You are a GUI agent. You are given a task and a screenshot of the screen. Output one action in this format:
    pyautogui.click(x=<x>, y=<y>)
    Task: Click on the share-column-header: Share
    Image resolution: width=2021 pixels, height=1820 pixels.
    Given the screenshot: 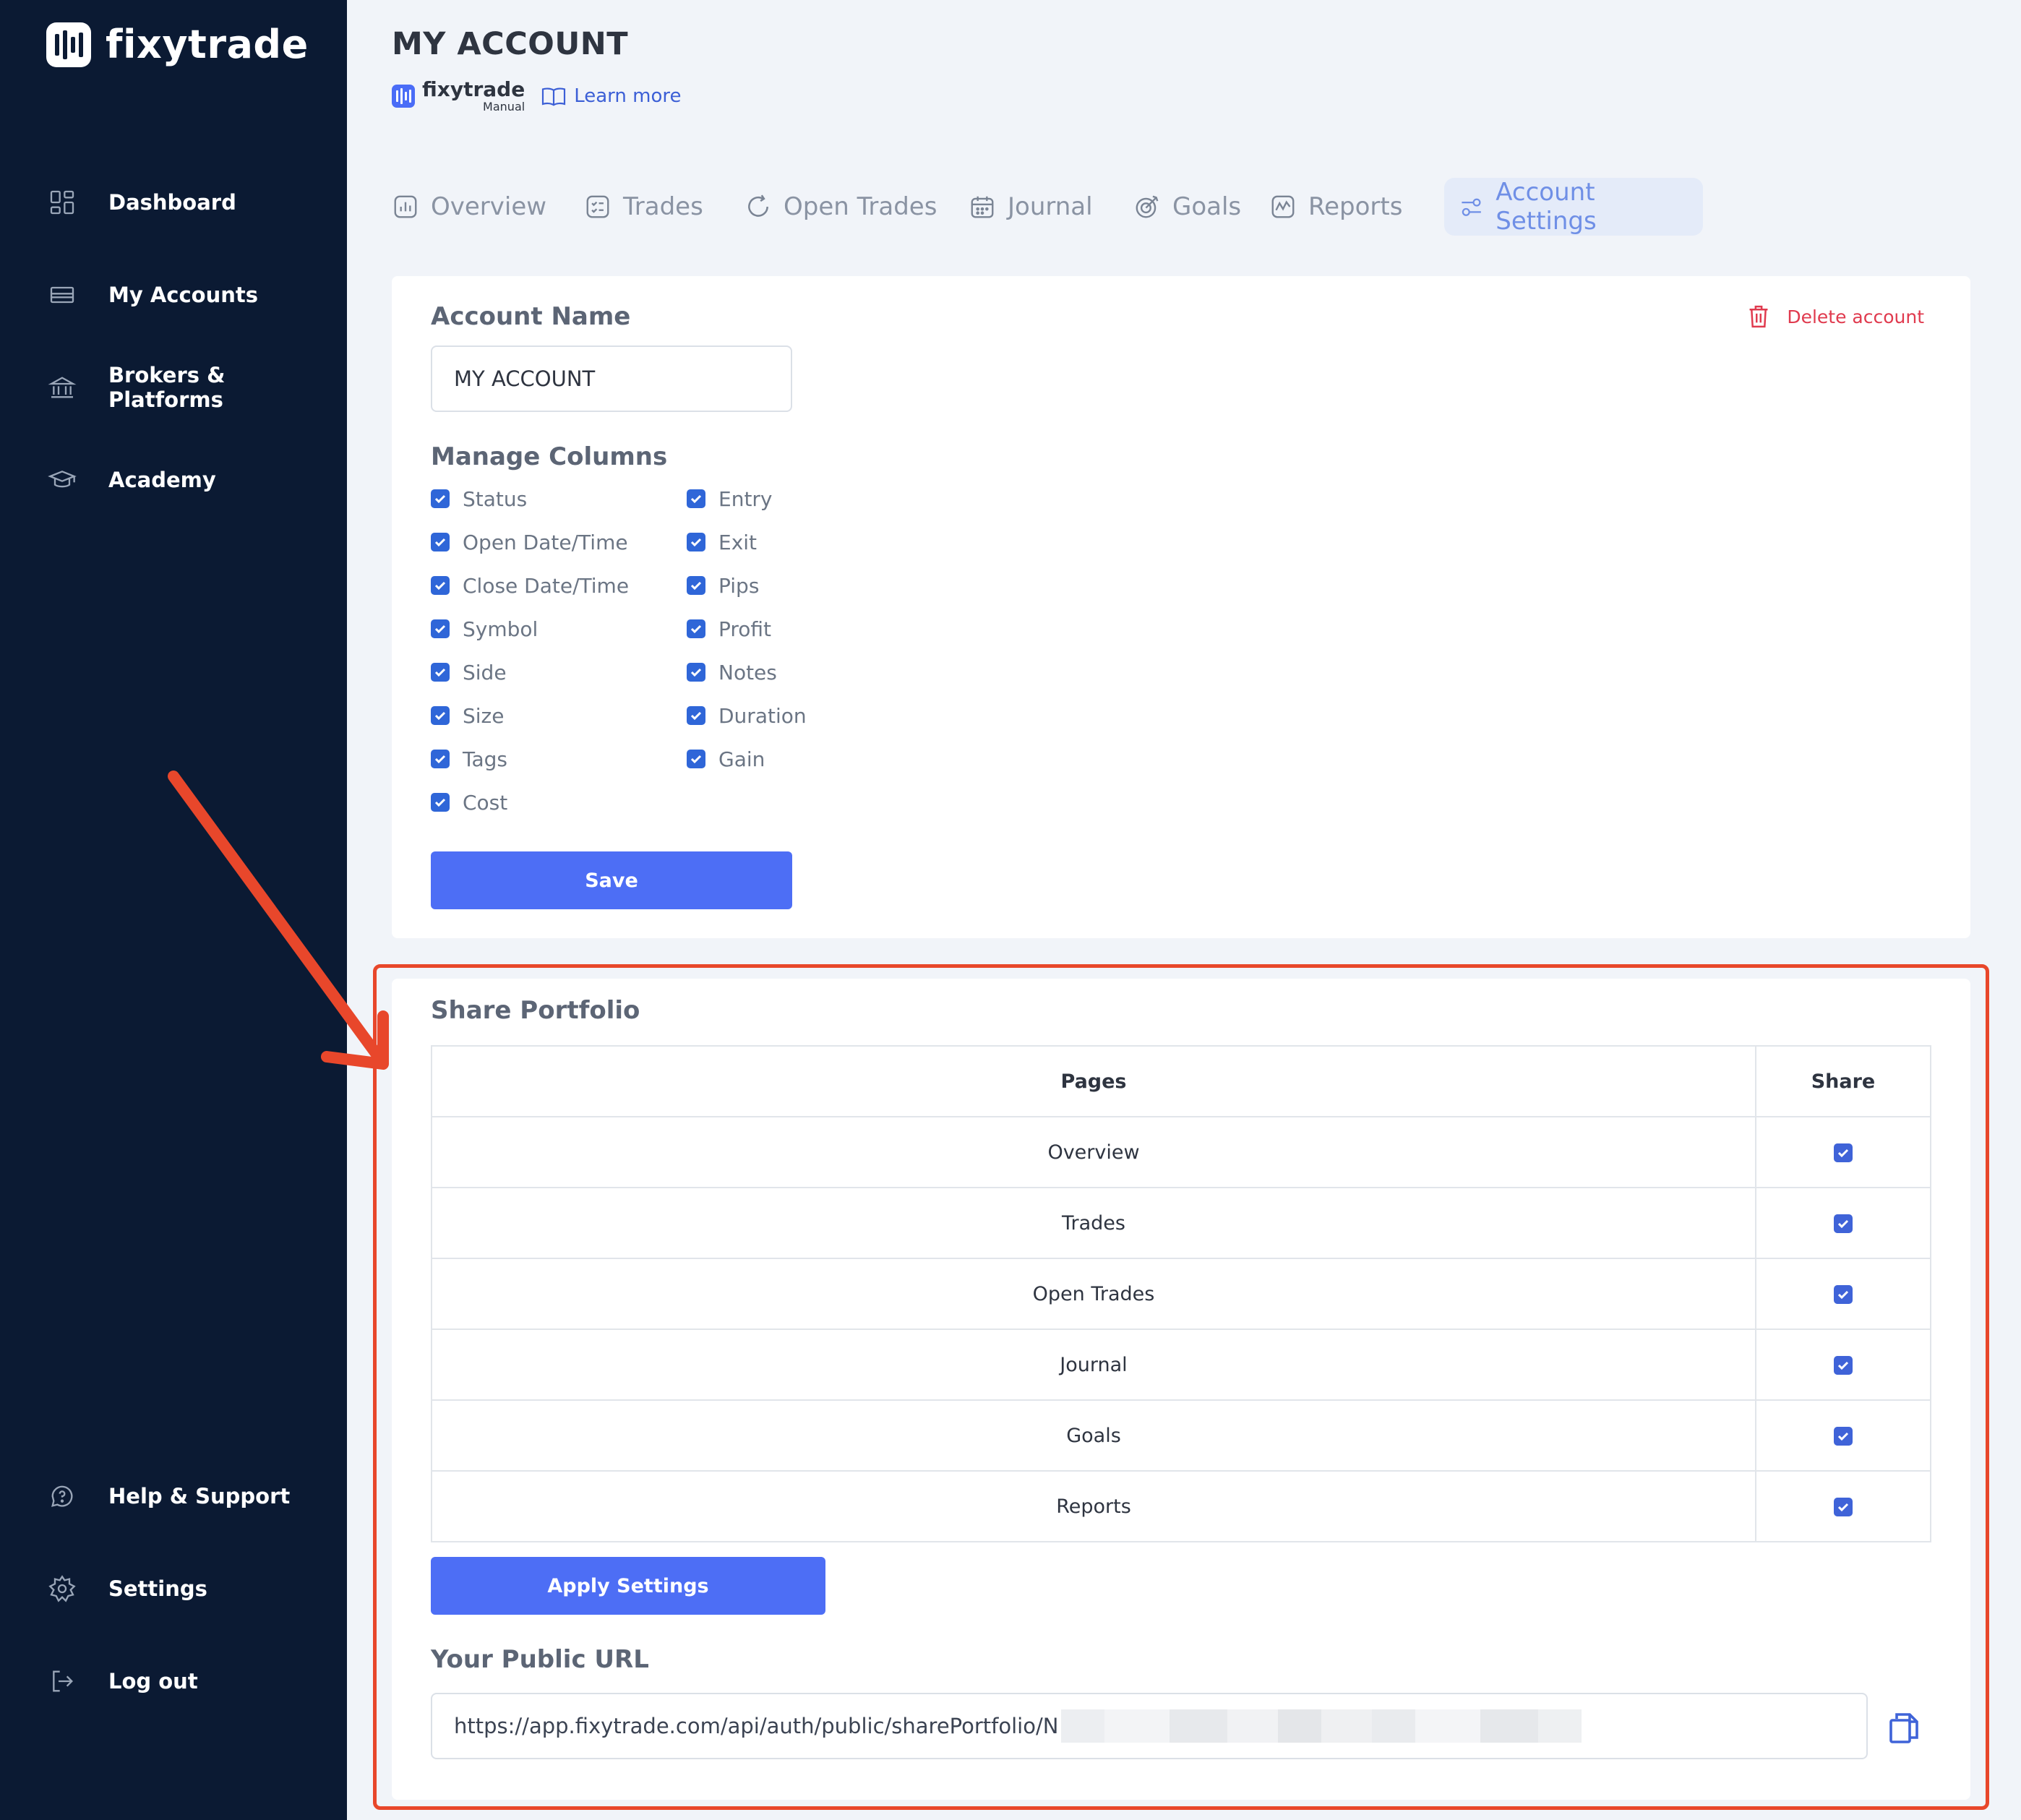 What is the action you would take?
    pyautogui.click(x=1843, y=1081)
    